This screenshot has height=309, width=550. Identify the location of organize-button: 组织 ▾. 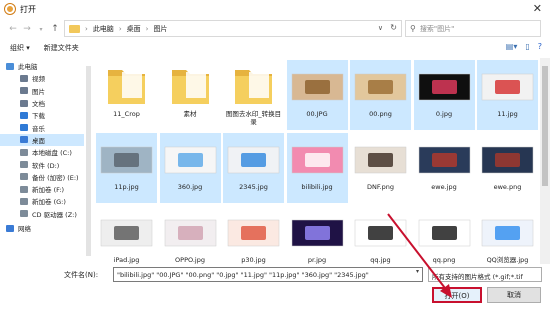
(20, 48).